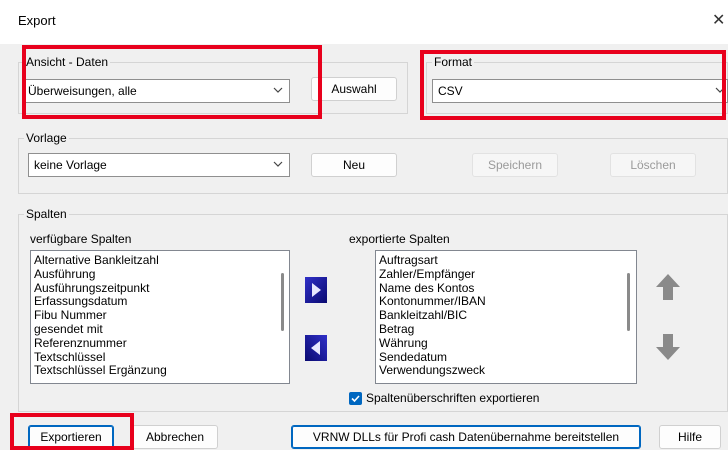  What do you see at coordinates (160, 288) in the screenshot?
I see `list-item: Ausführungszeitpunkt` at bounding box center [160, 288].